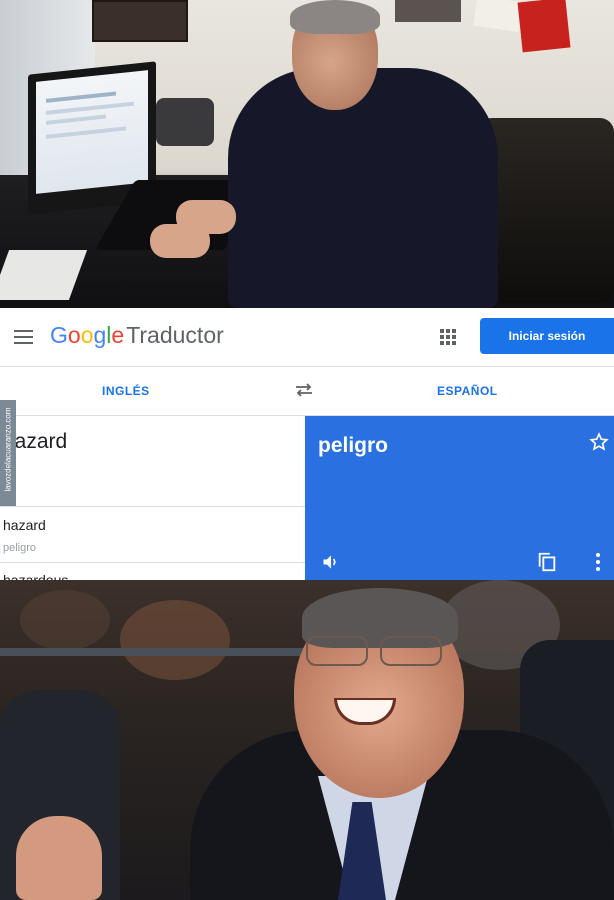 The image size is (614, 900). I want to click on logo-letter: G, so click(59, 335).